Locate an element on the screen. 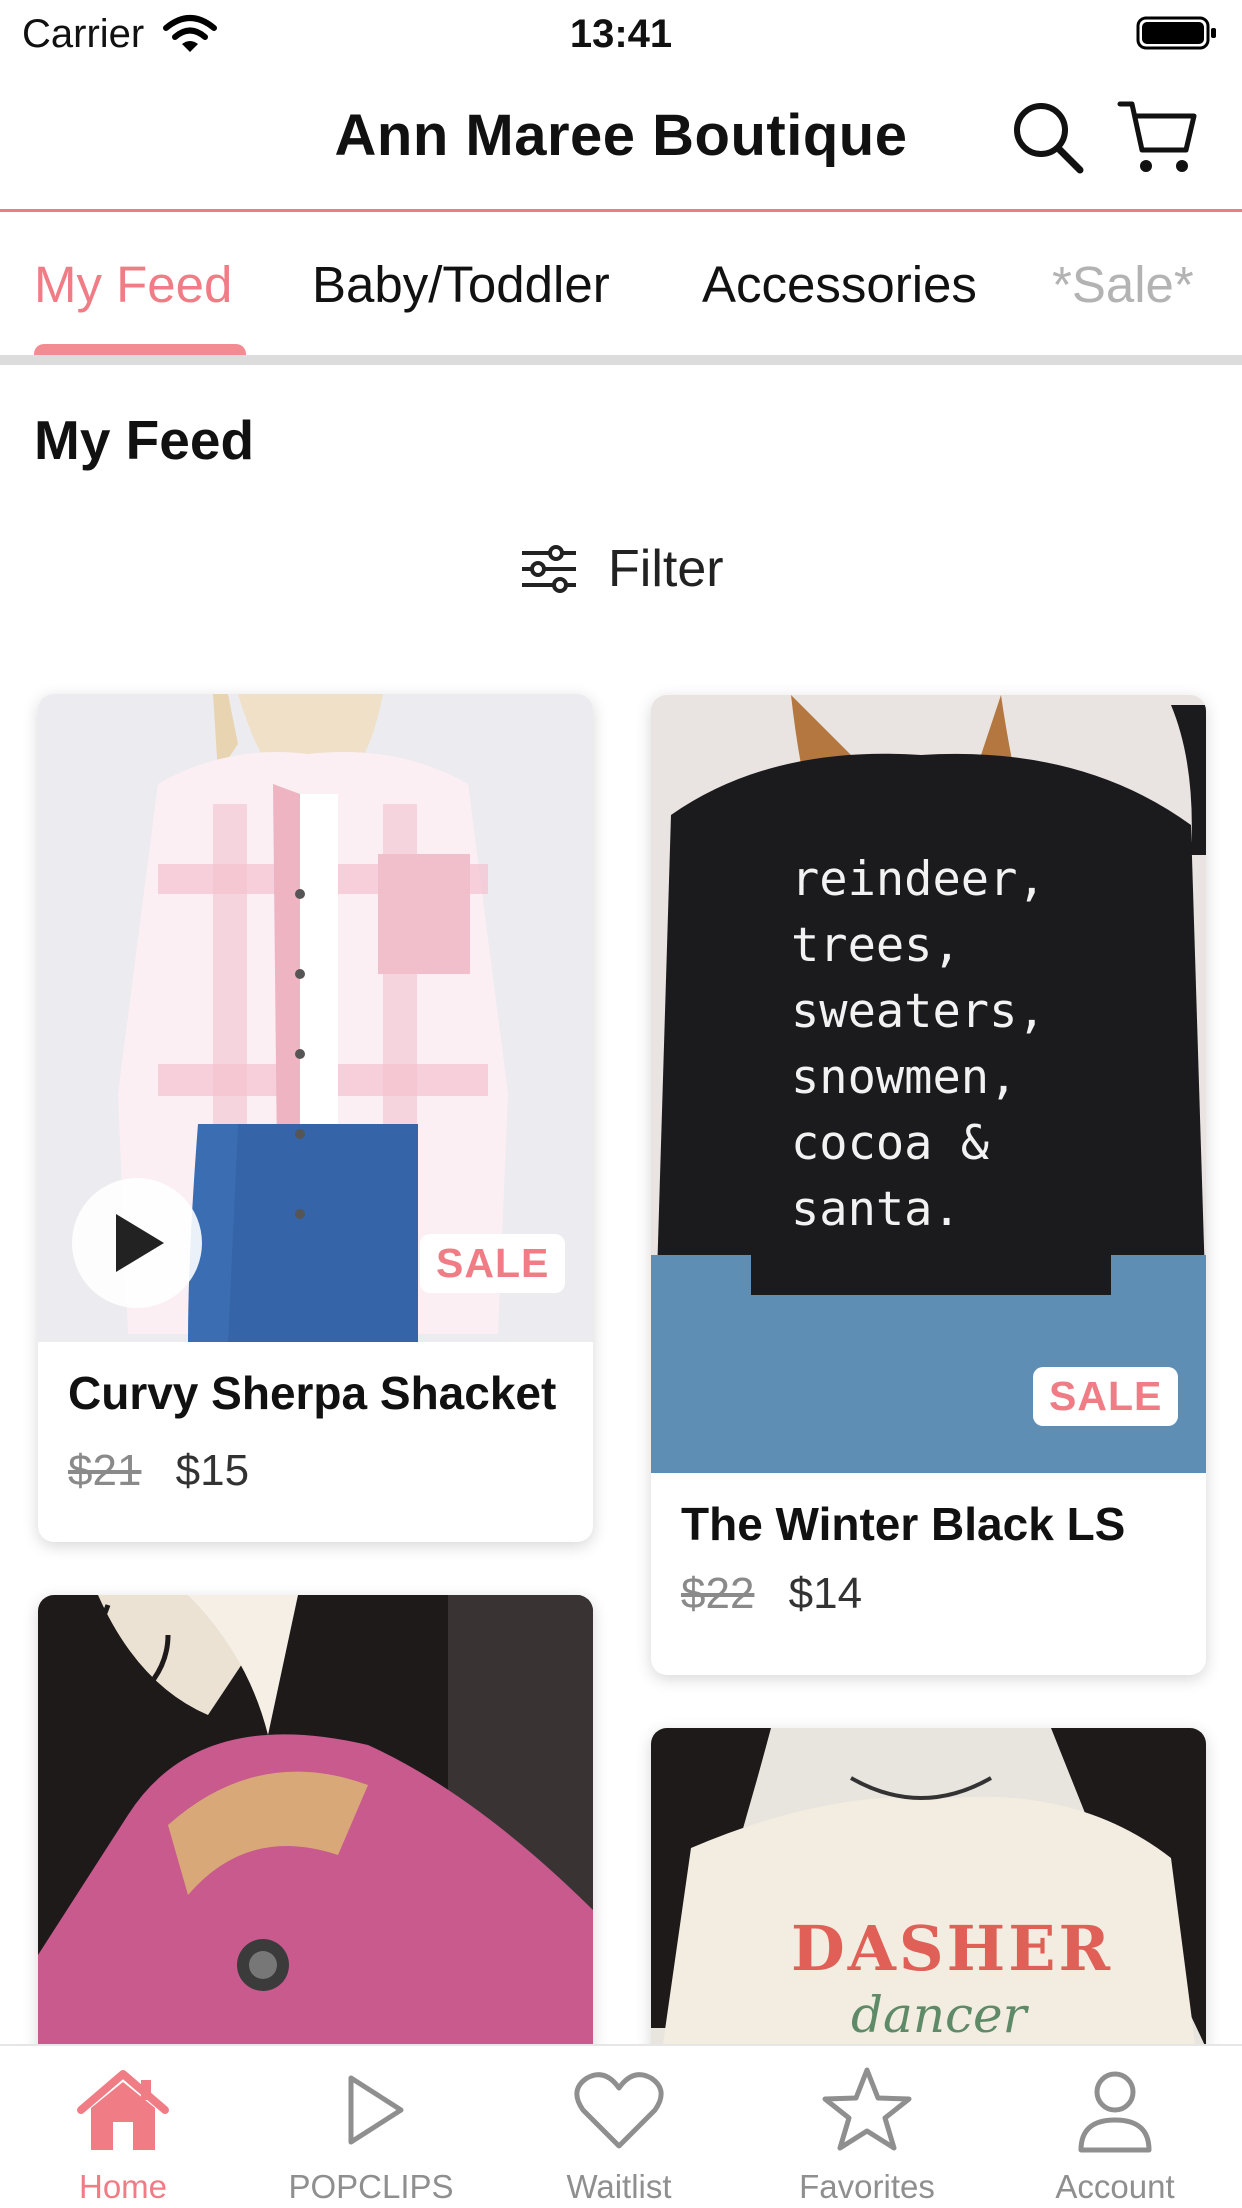  shirt-print-line: reindeer, is located at coordinates (918, 879).